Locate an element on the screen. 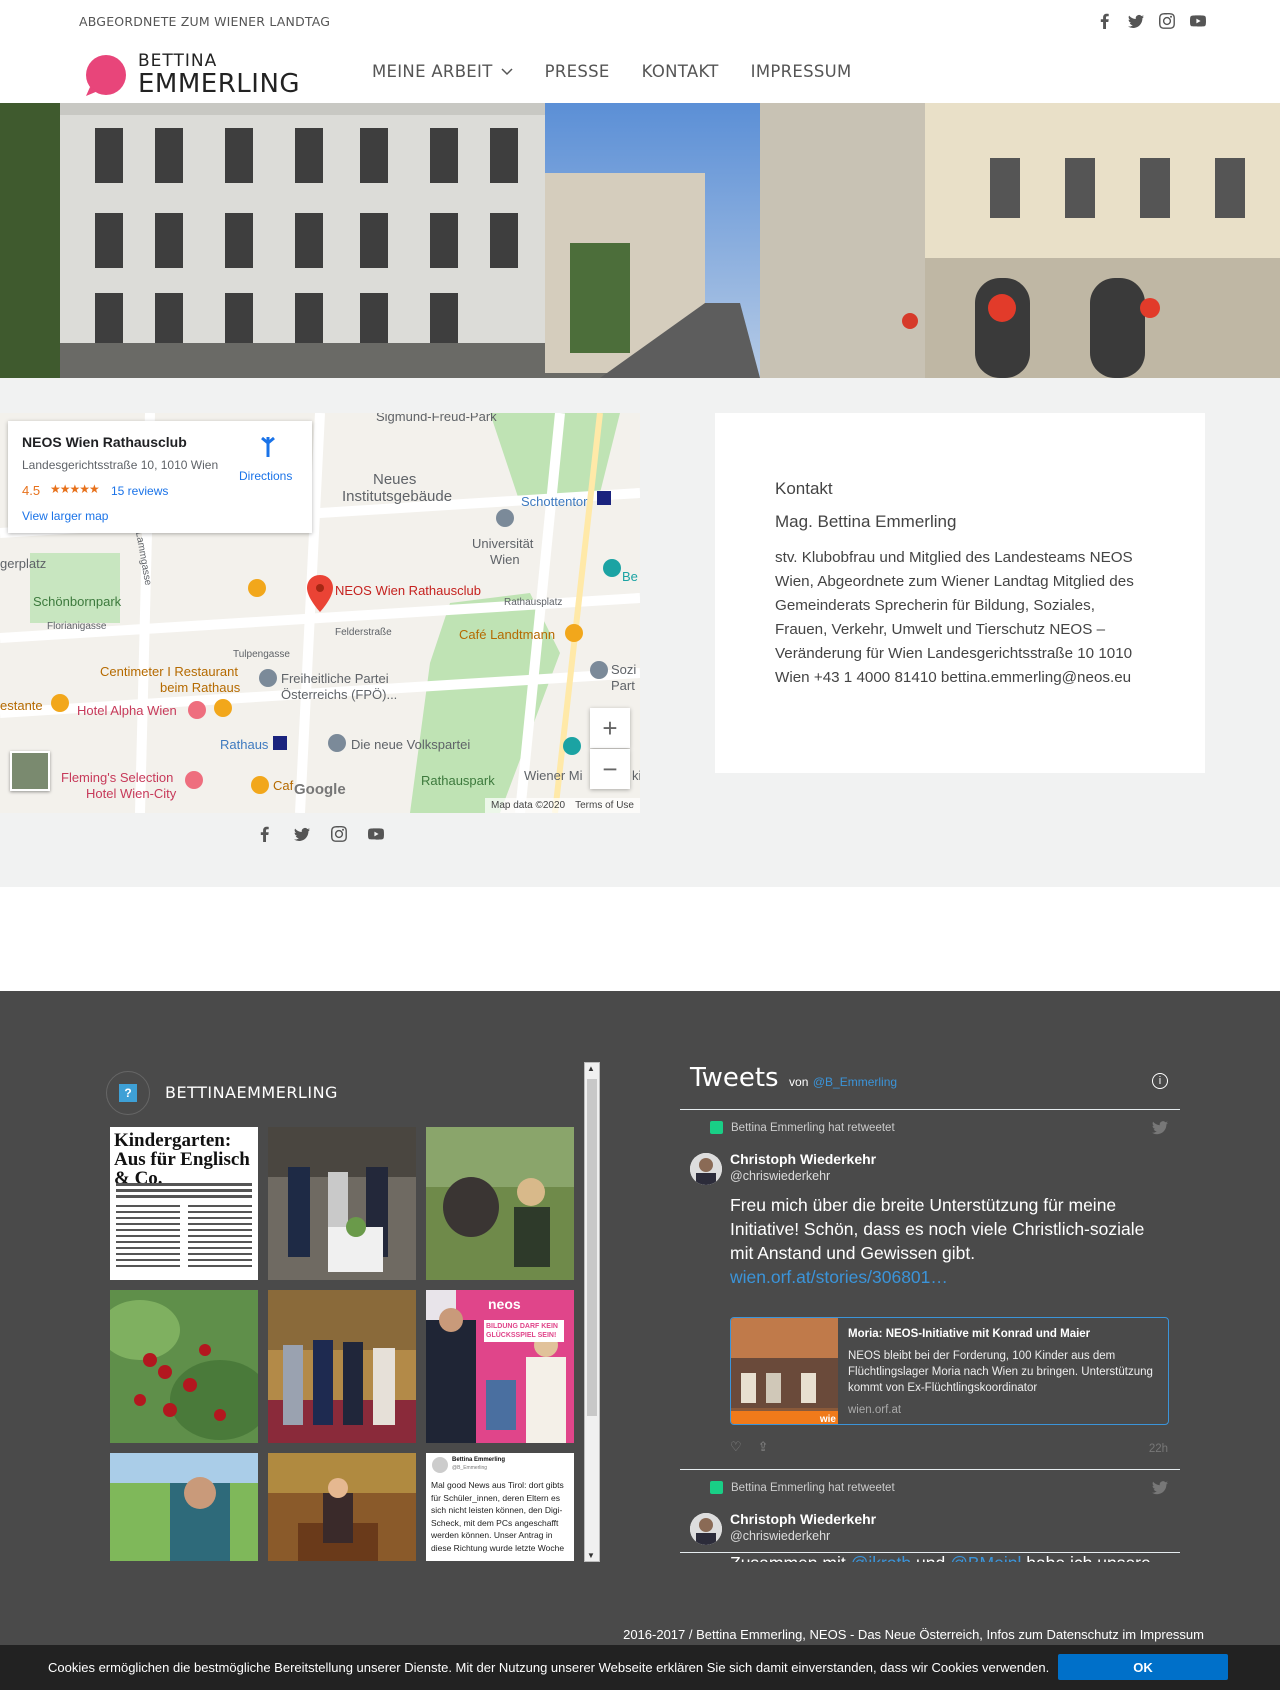 This screenshot has width=1280, height=1690. map-label: estante is located at coordinates (21, 705).